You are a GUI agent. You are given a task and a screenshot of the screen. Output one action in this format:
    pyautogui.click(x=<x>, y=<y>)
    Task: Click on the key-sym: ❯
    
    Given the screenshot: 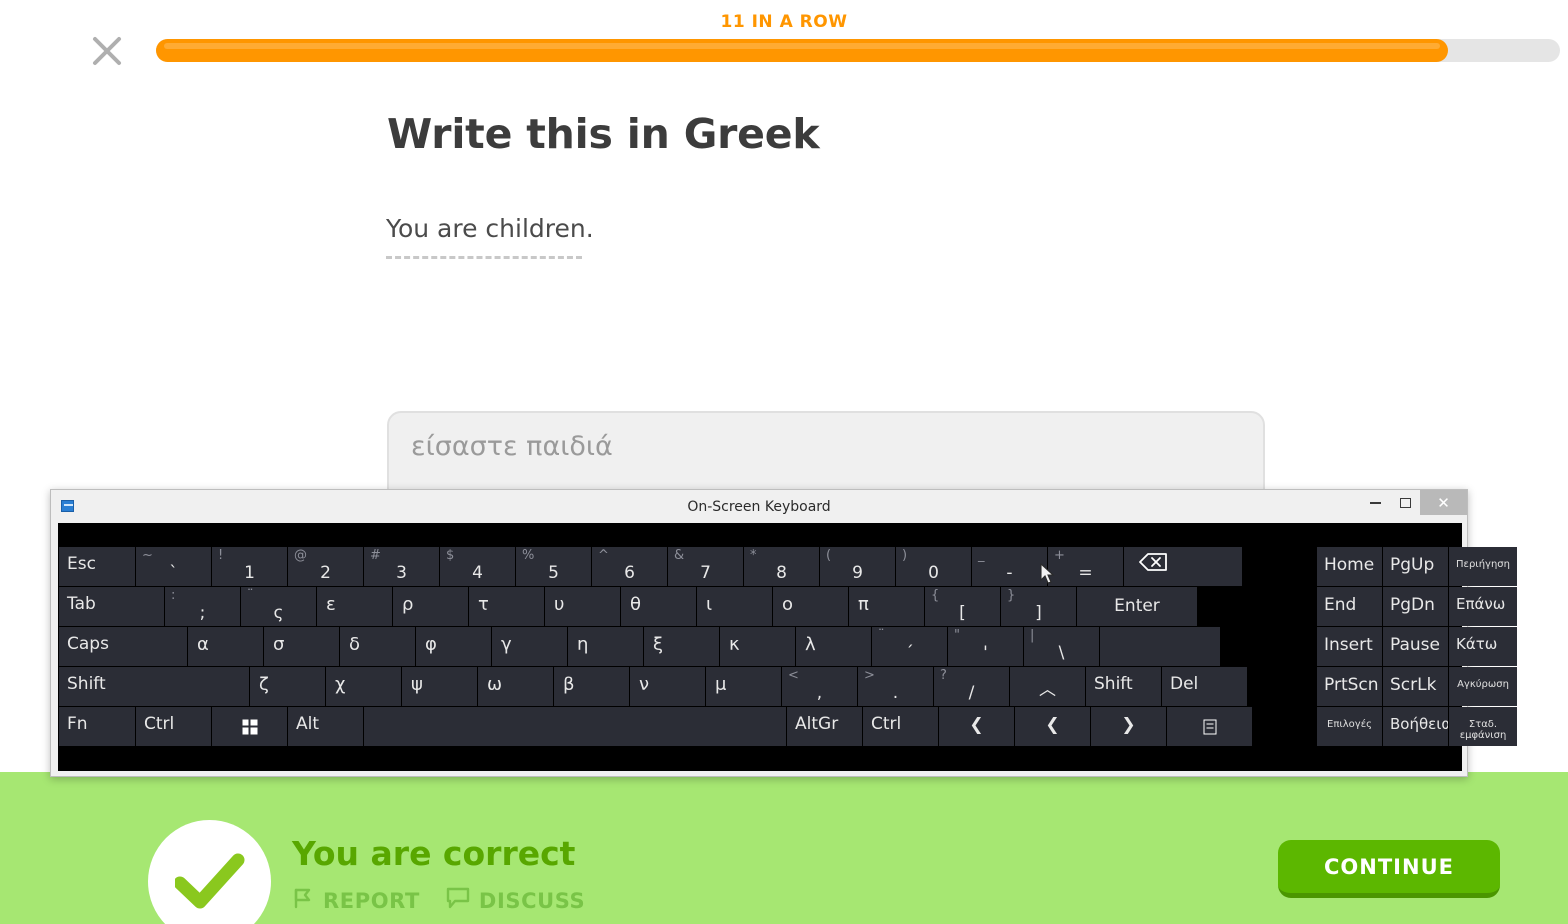 What is the action you would take?
    pyautogui.click(x=1128, y=726)
    